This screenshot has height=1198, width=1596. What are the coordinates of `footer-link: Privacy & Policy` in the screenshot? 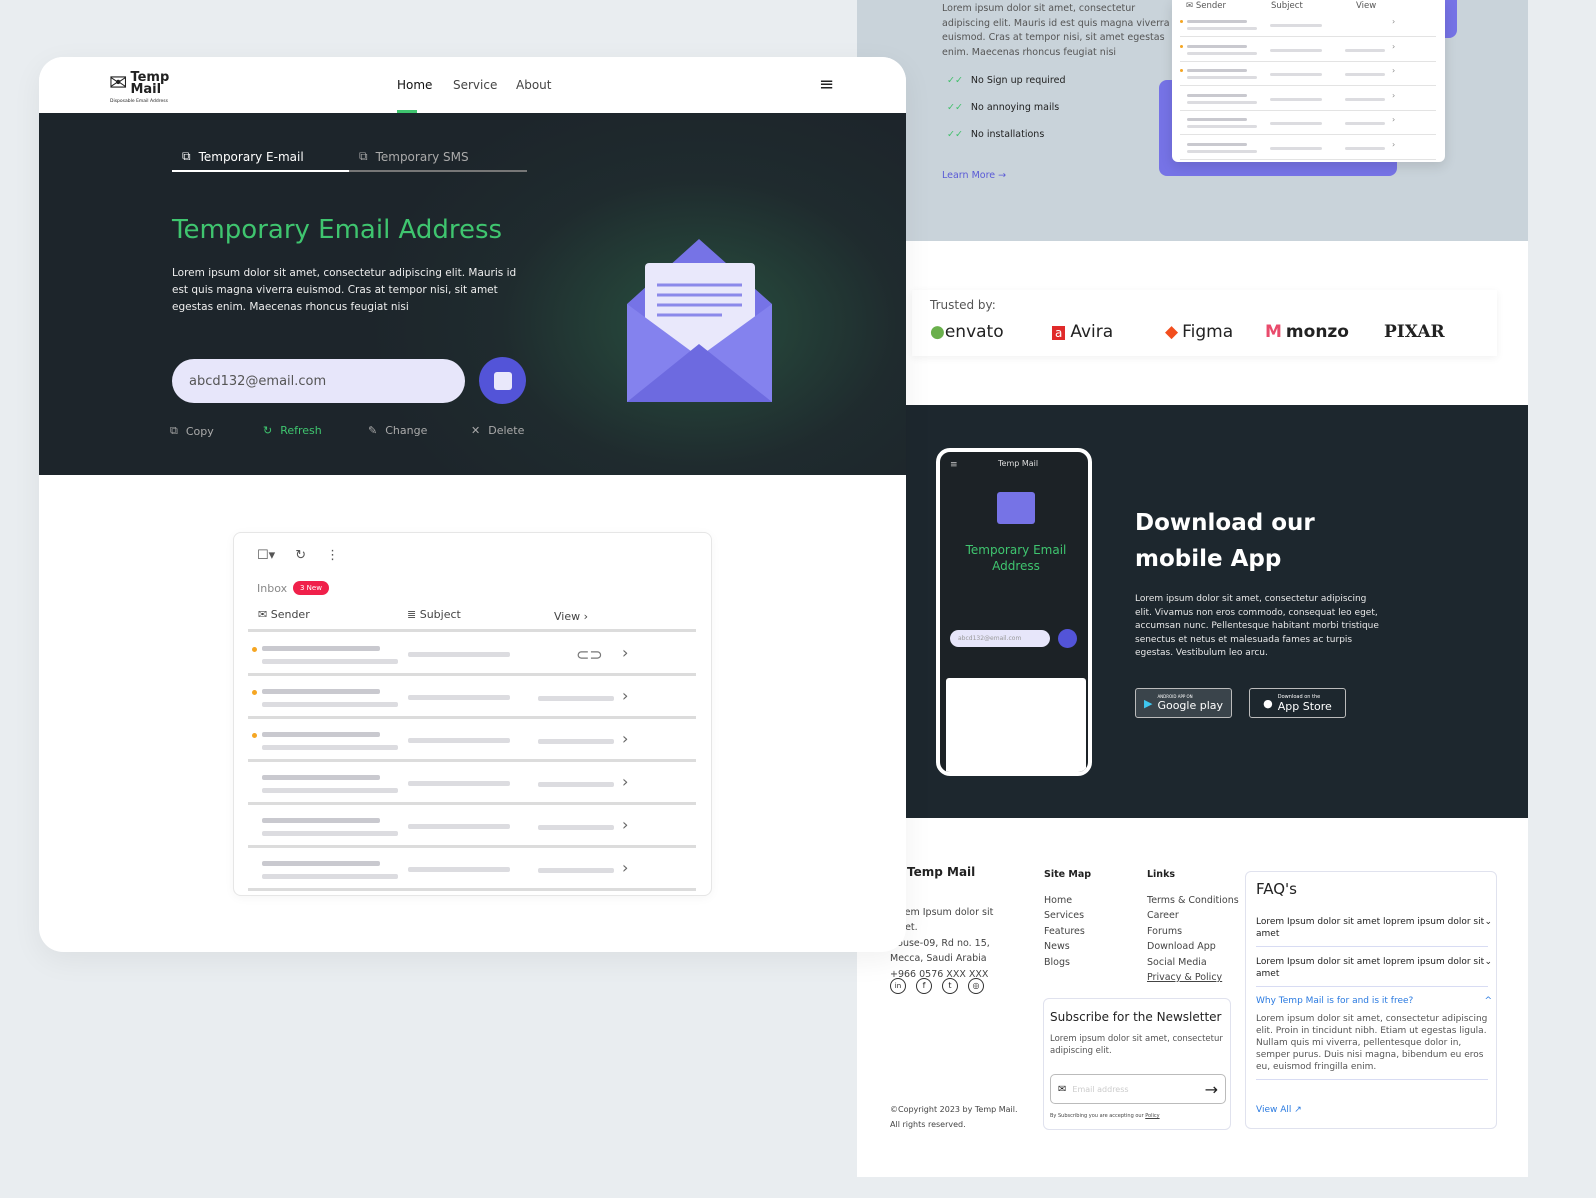 It's located at (1193, 977).